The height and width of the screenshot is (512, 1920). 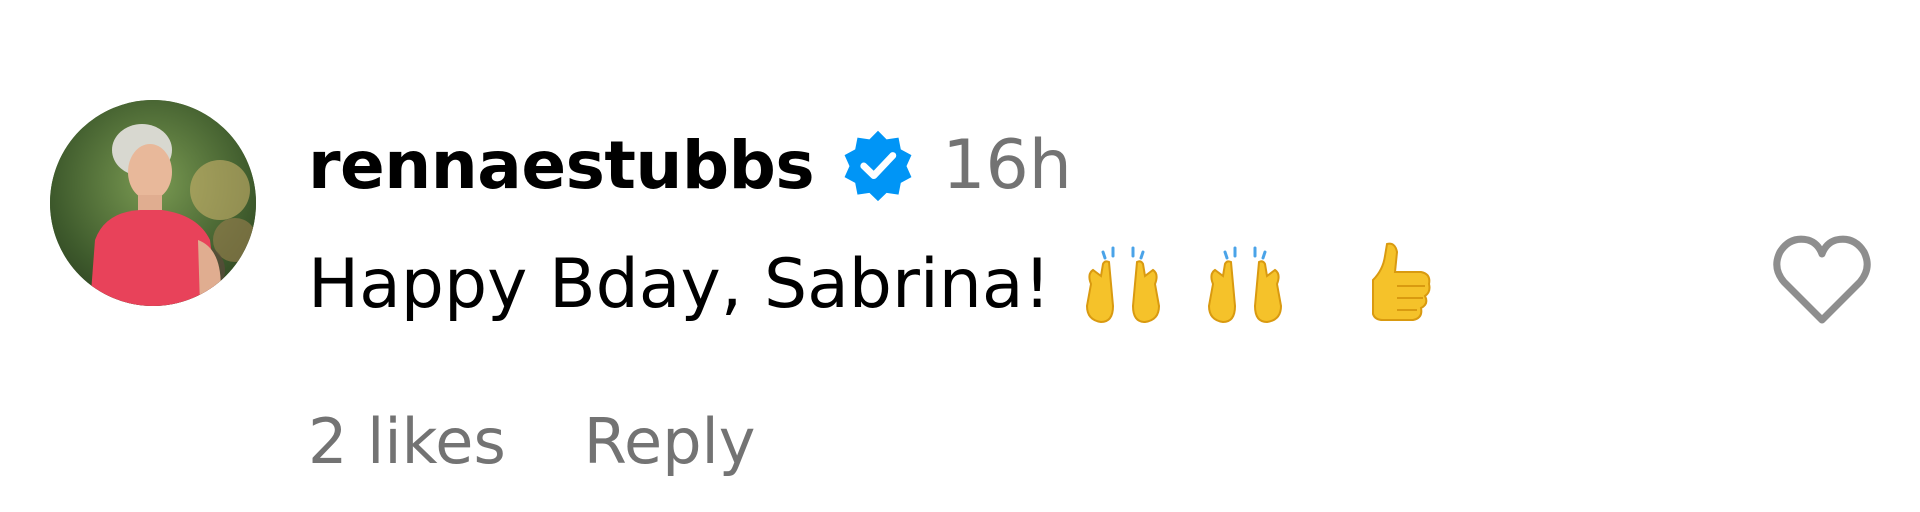 What do you see at coordinates (1007, 165) in the screenshot?
I see `timestamp: 16h` at bounding box center [1007, 165].